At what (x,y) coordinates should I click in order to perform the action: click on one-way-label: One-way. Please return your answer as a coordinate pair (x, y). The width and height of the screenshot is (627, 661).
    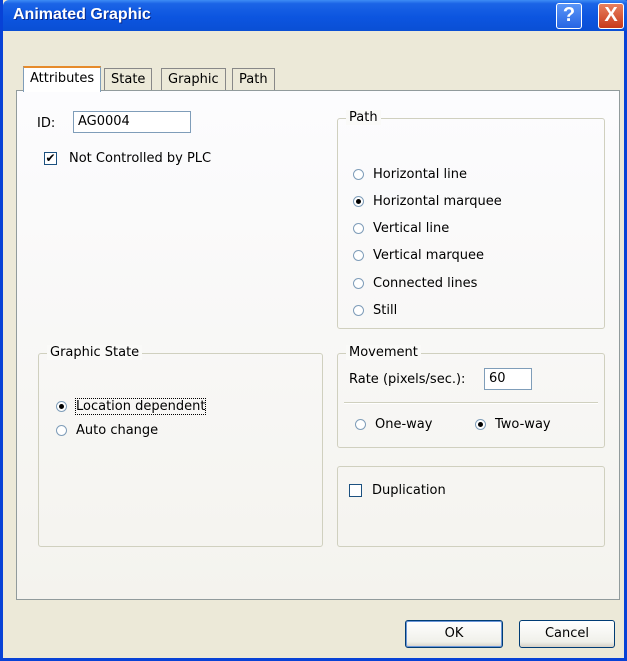
    Looking at the image, I should click on (404, 424).